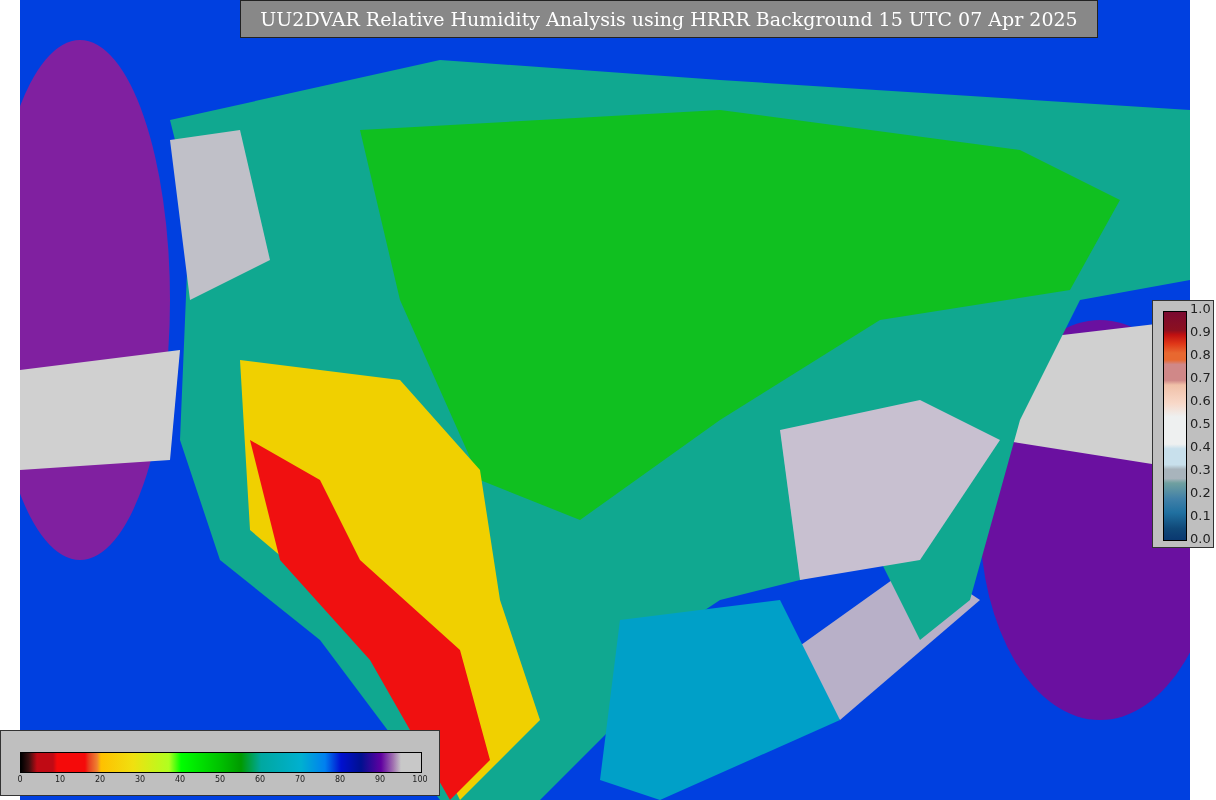 This screenshot has height=800, width=1216. What do you see at coordinates (1200, 355) in the screenshot?
I see `tick-label: 0.8` at bounding box center [1200, 355].